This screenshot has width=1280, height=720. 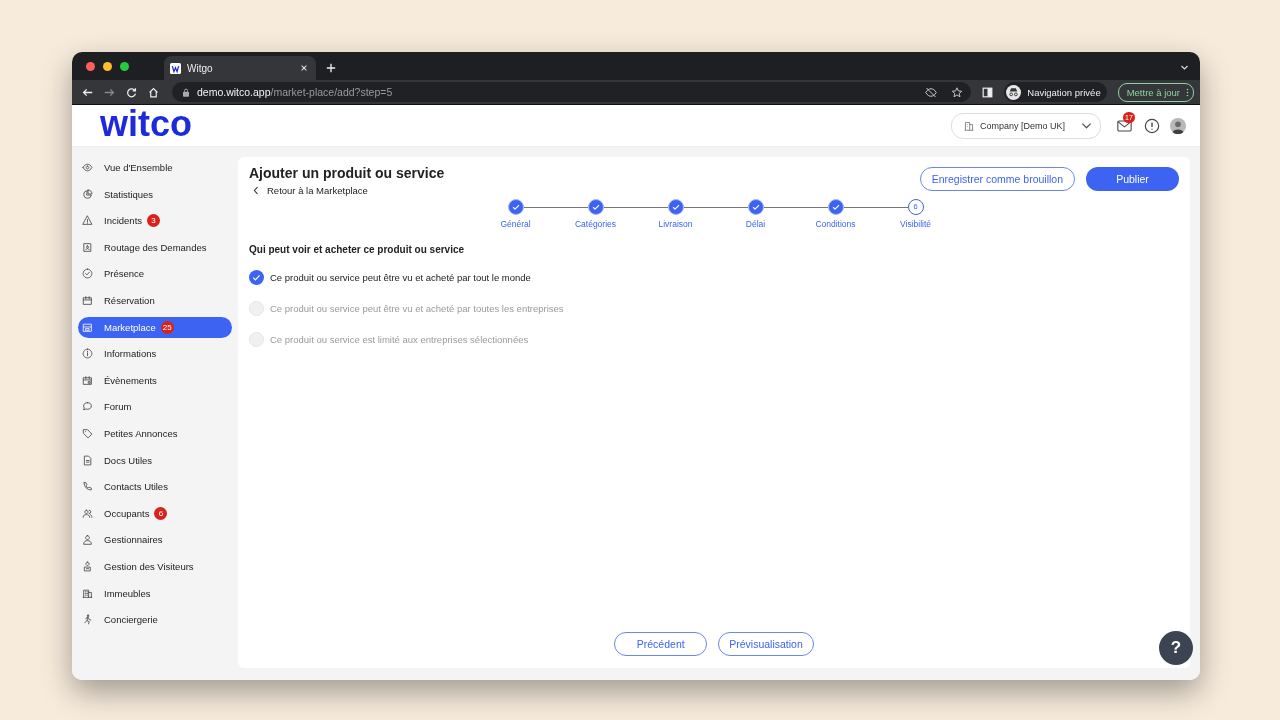 I want to click on eye-icon, so click(x=87, y=167).